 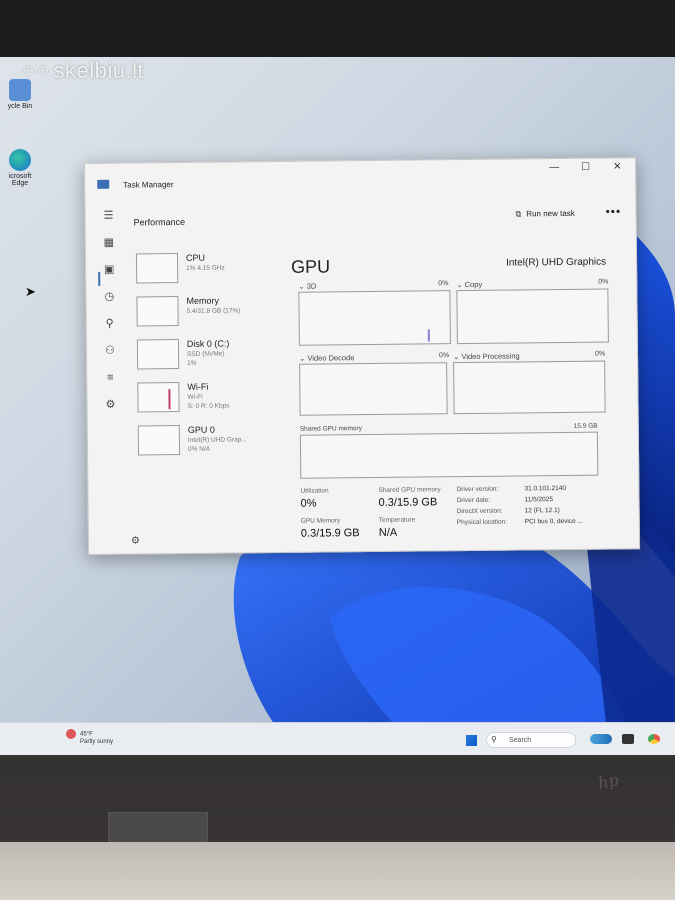 What do you see at coordinates (158, 397) in the screenshot?
I see `wifi-thumbnail` at bounding box center [158, 397].